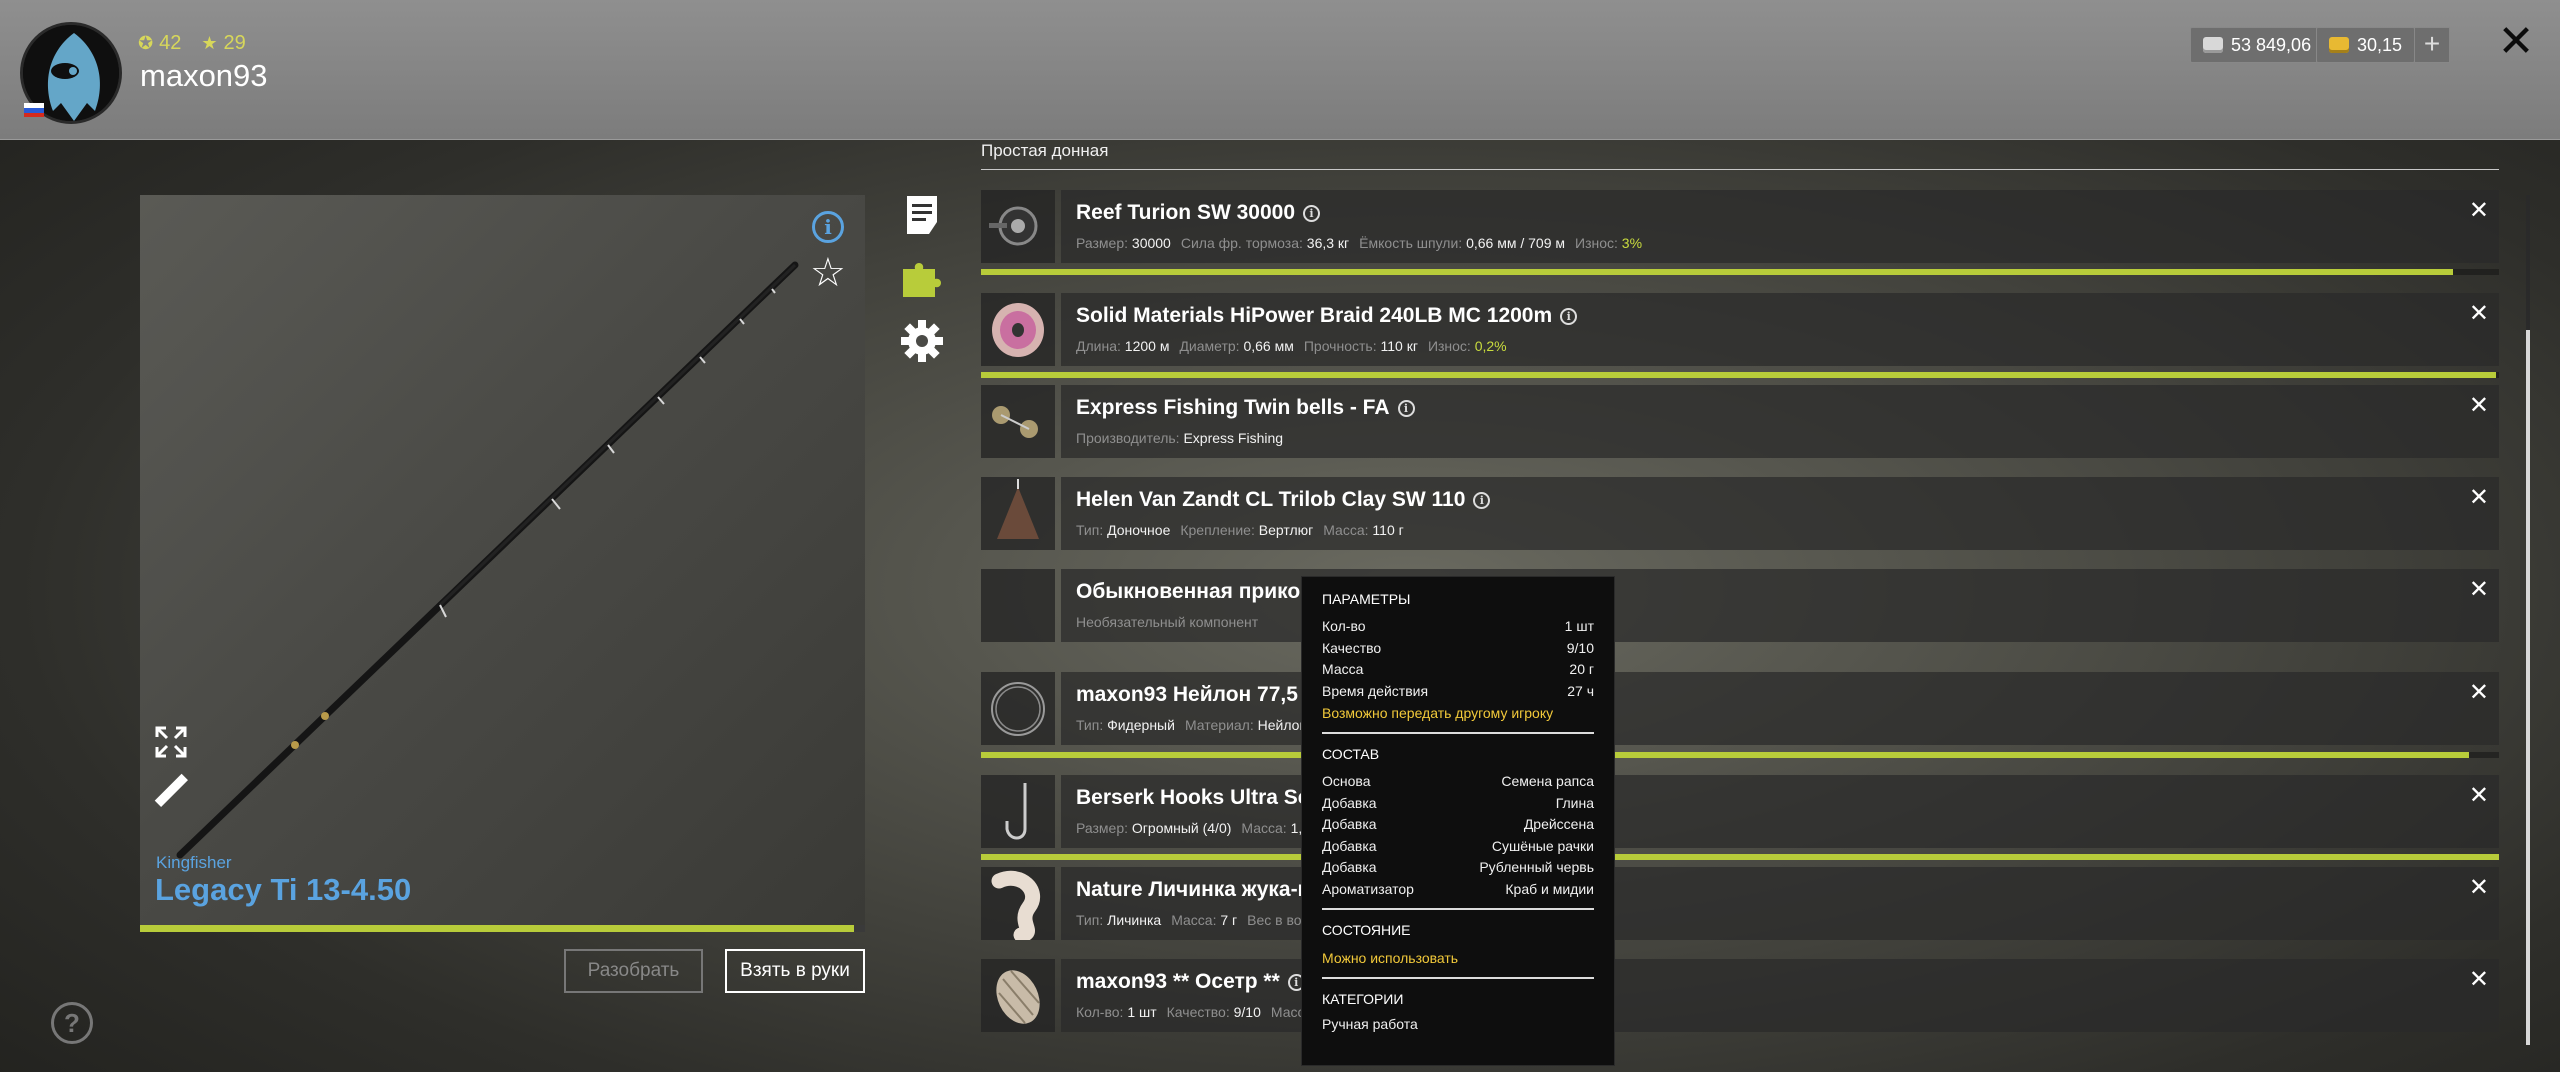 The height and width of the screenshot is (1072, 2560). I want to click on item-properties: Тип: Личинка Масса: 7 г Вес в вод, so click(1192, 920).